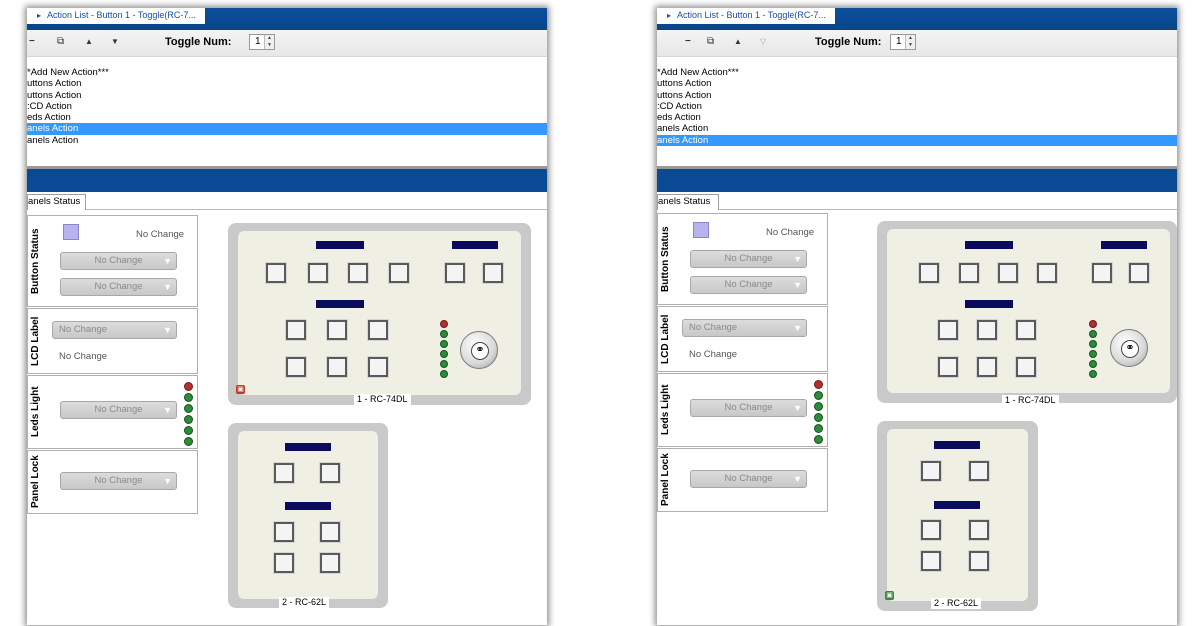 The image size is (1194, 626). Describe the element at coordinates (35, 261) in the screenshot. I see `button-status-title: Button Status` at that location.